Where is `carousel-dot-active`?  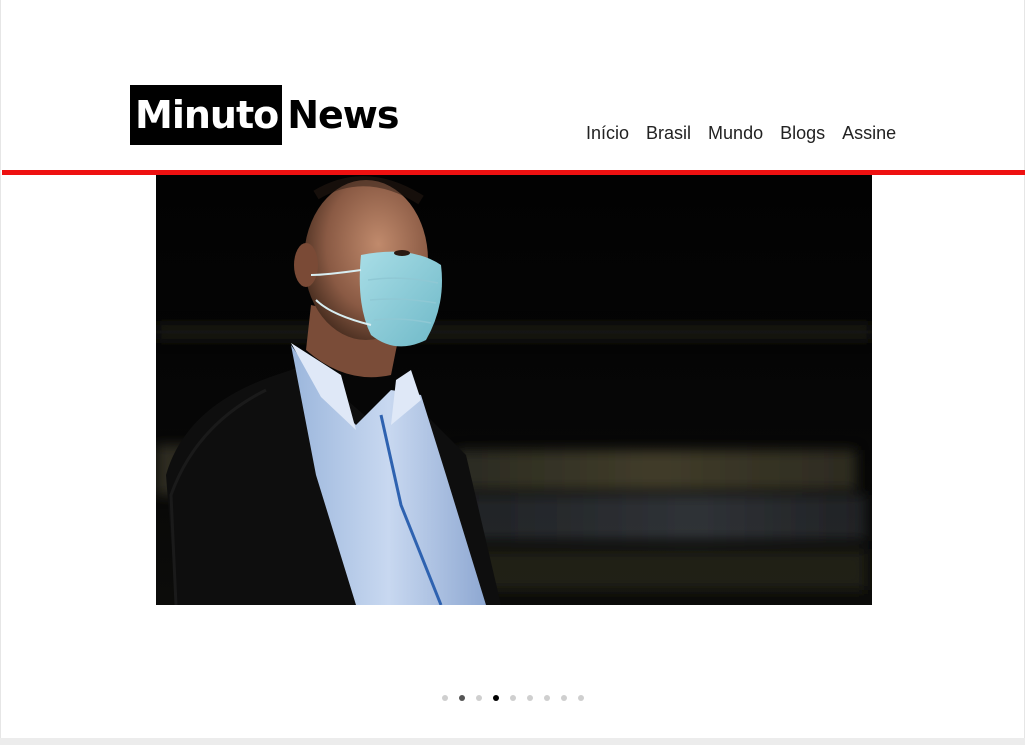 carousel-dot-active is located at coordinates (496, 698).